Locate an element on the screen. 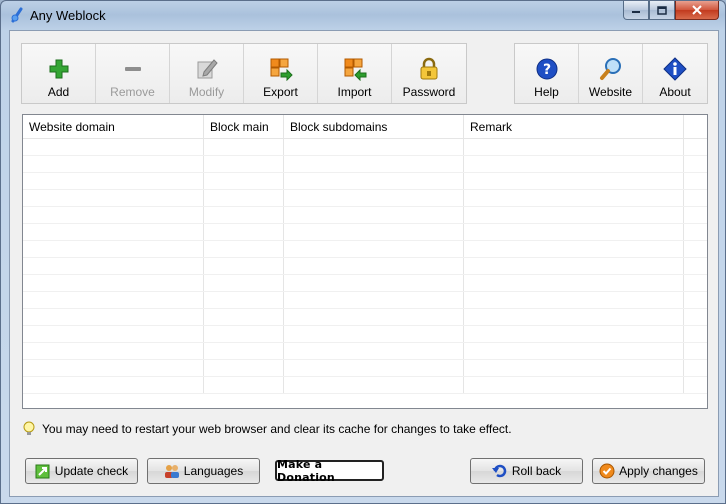  remove-button: Remove is located at coordinates (133, 73).